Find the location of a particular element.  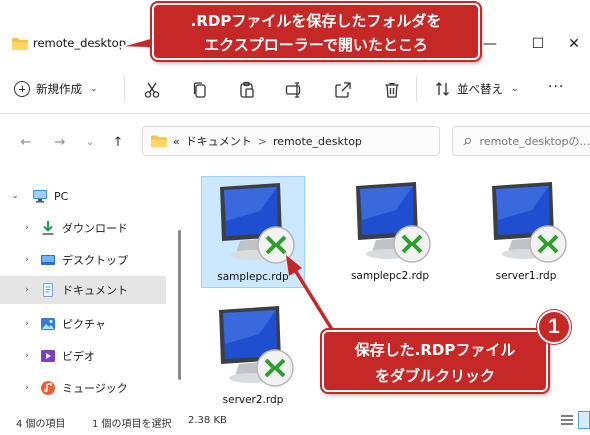

arrow-left-icon: ← is located at coordinates (26, 142).